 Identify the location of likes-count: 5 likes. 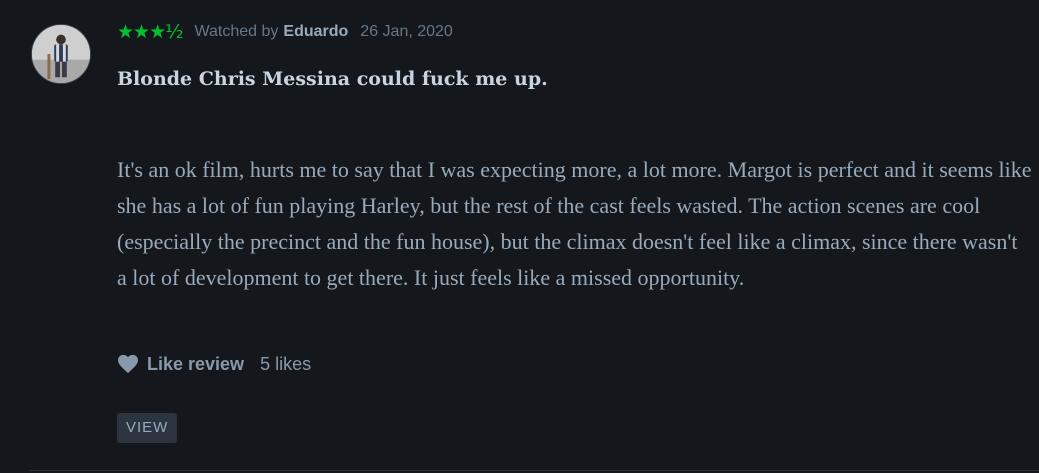
(285, 364).